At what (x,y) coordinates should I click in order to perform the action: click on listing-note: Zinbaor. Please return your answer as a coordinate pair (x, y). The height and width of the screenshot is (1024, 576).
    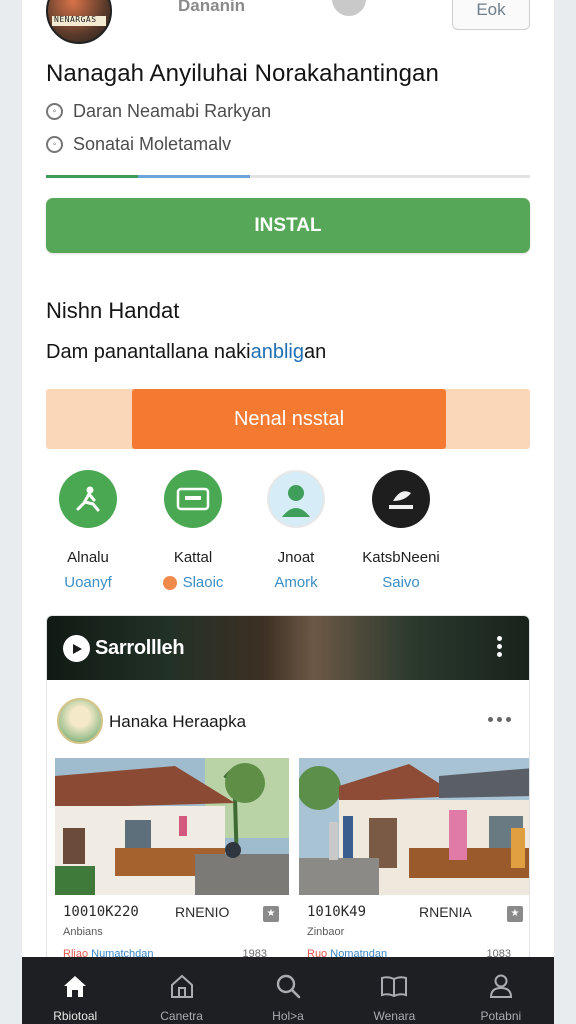
    Looking at the image, I should click on (326, 932).